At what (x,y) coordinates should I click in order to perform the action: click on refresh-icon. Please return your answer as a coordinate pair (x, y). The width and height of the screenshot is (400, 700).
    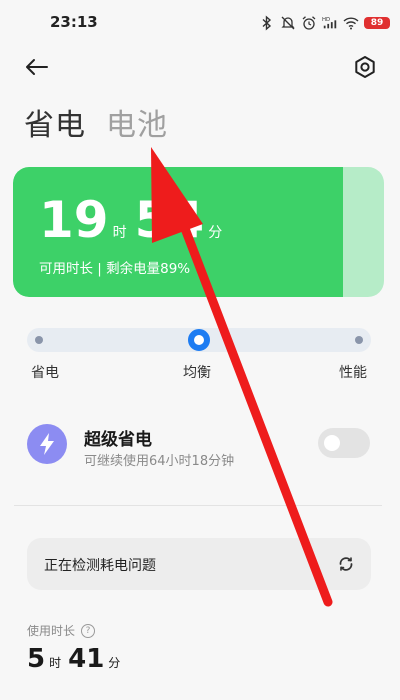
    Looking at the image, I should click on (346, 564).